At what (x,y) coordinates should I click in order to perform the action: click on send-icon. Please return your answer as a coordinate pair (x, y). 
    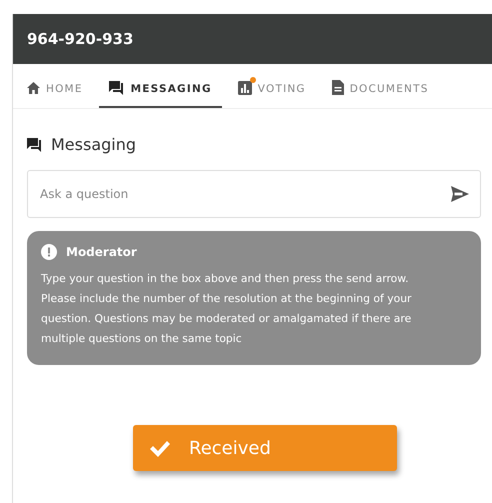
    Looking at the image, I should click on (460, 194).